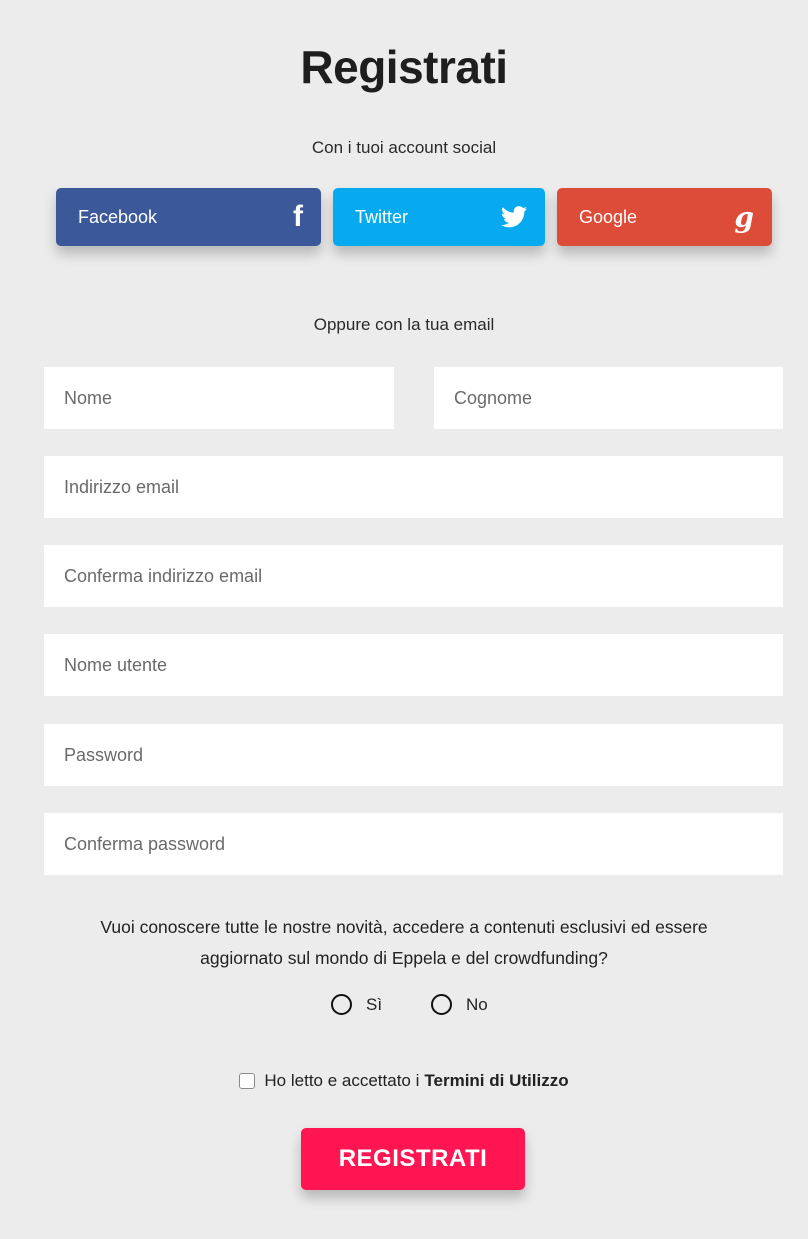  Describe the element at coordinates (413, 665) in the screenshot. I see `username-input` at that location.